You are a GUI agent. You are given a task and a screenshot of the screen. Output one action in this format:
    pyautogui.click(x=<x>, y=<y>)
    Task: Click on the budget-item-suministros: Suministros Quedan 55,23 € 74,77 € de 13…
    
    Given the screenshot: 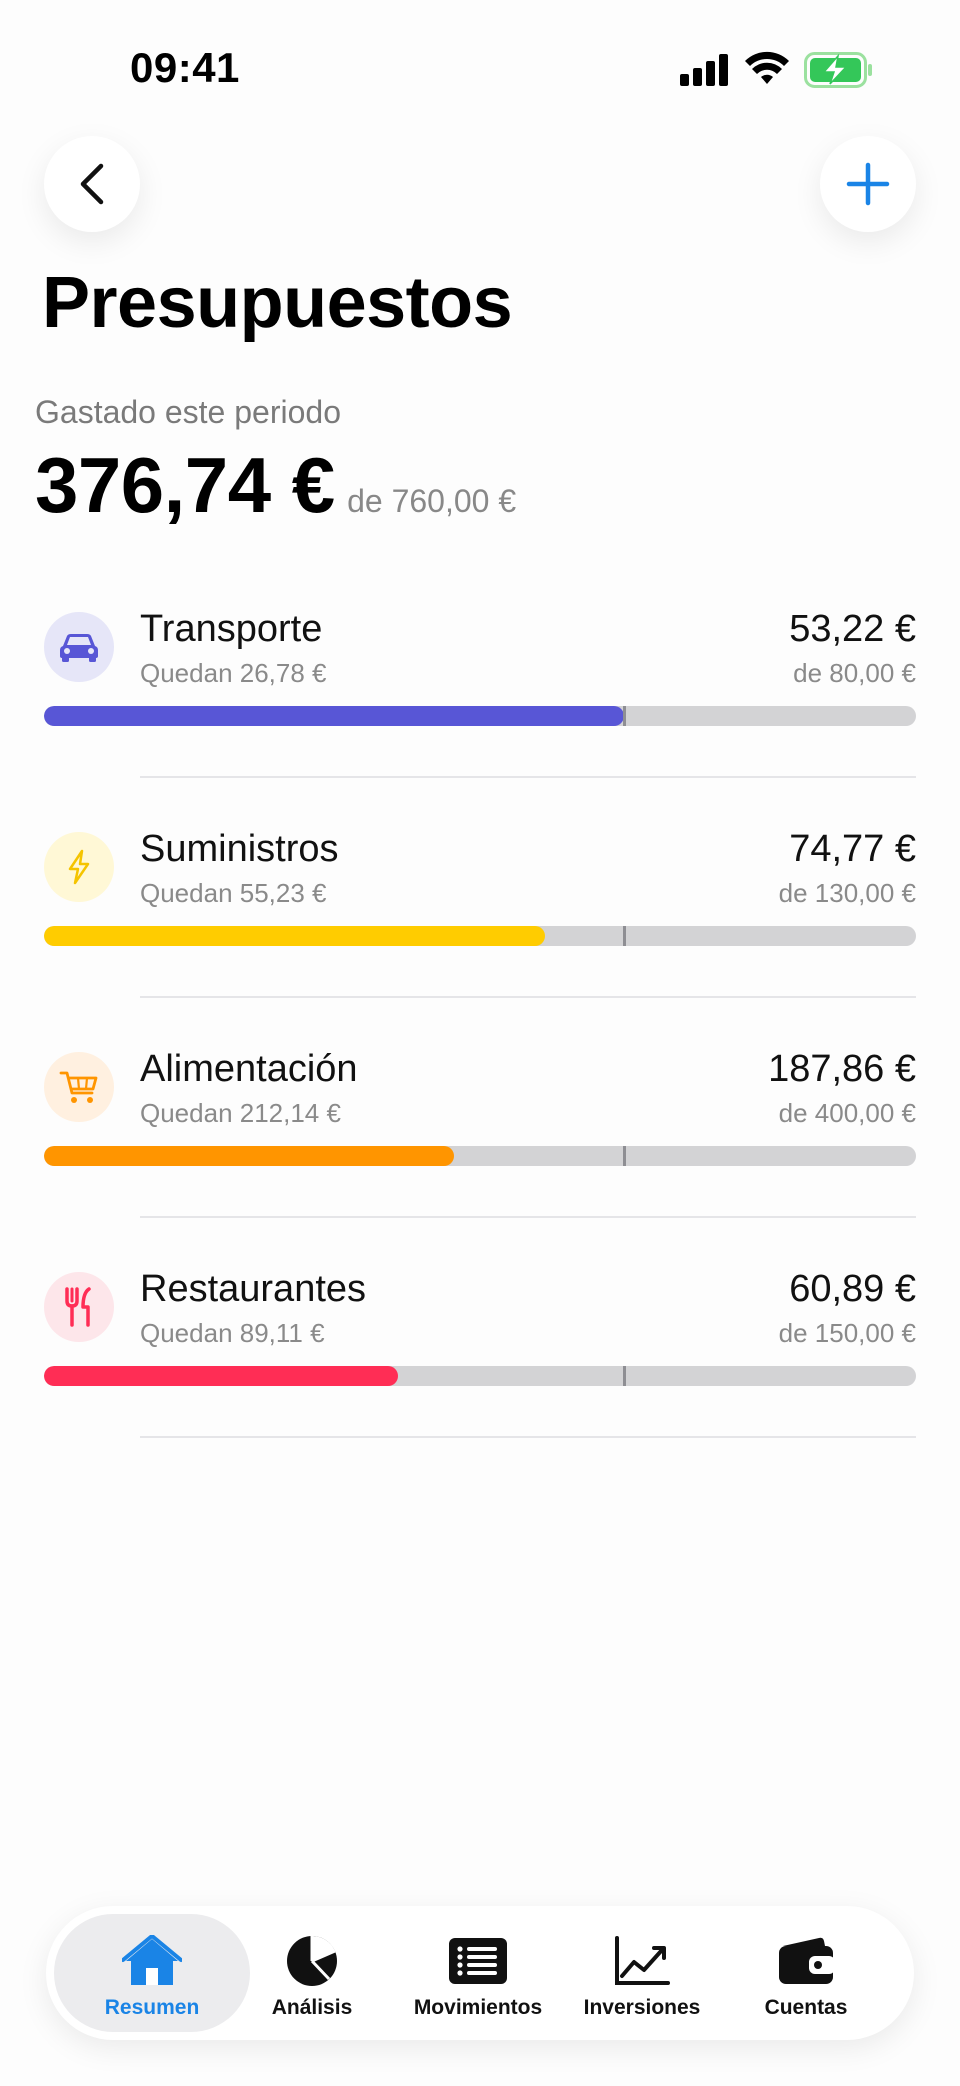 What is the action you would take?
    pyautogui.click(x=480, y=940)
    